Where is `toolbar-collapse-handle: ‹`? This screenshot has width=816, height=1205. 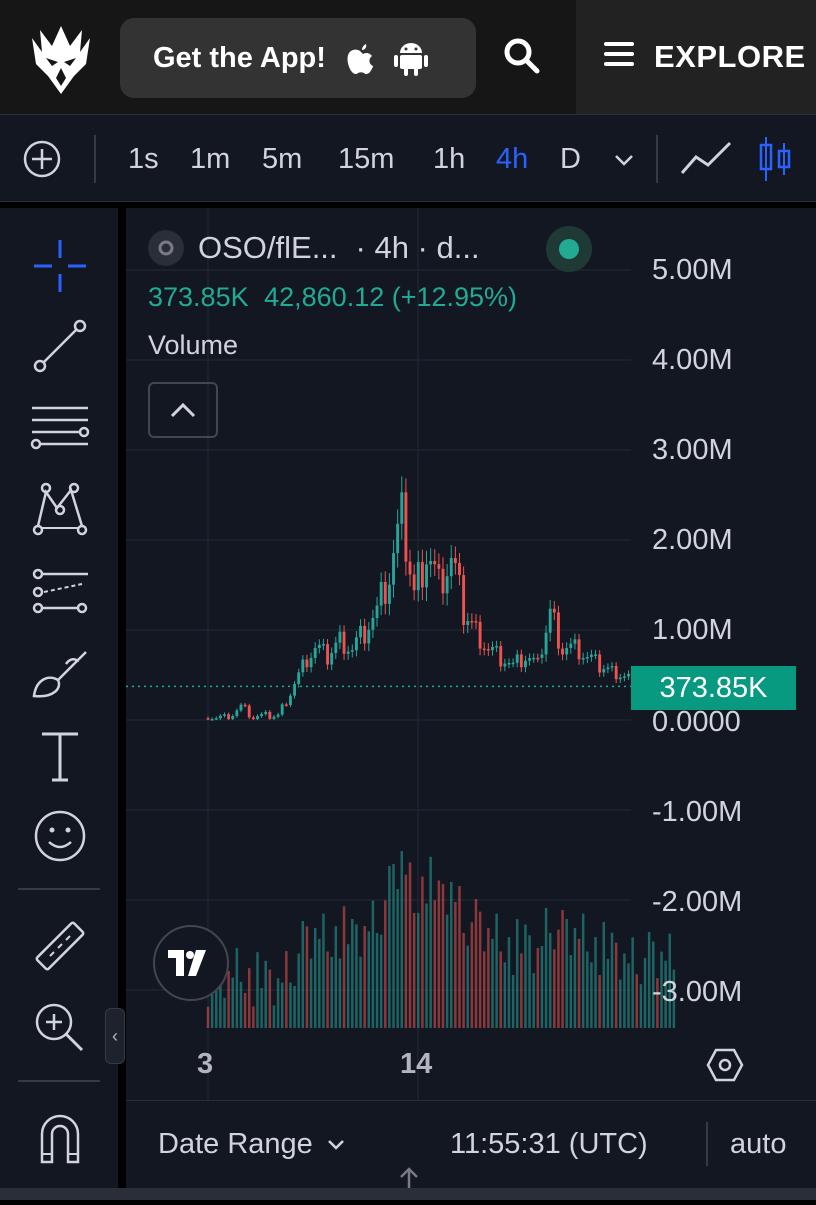
toolbar-collapse-handle: ‹ is located at coordinates (115, 1036).